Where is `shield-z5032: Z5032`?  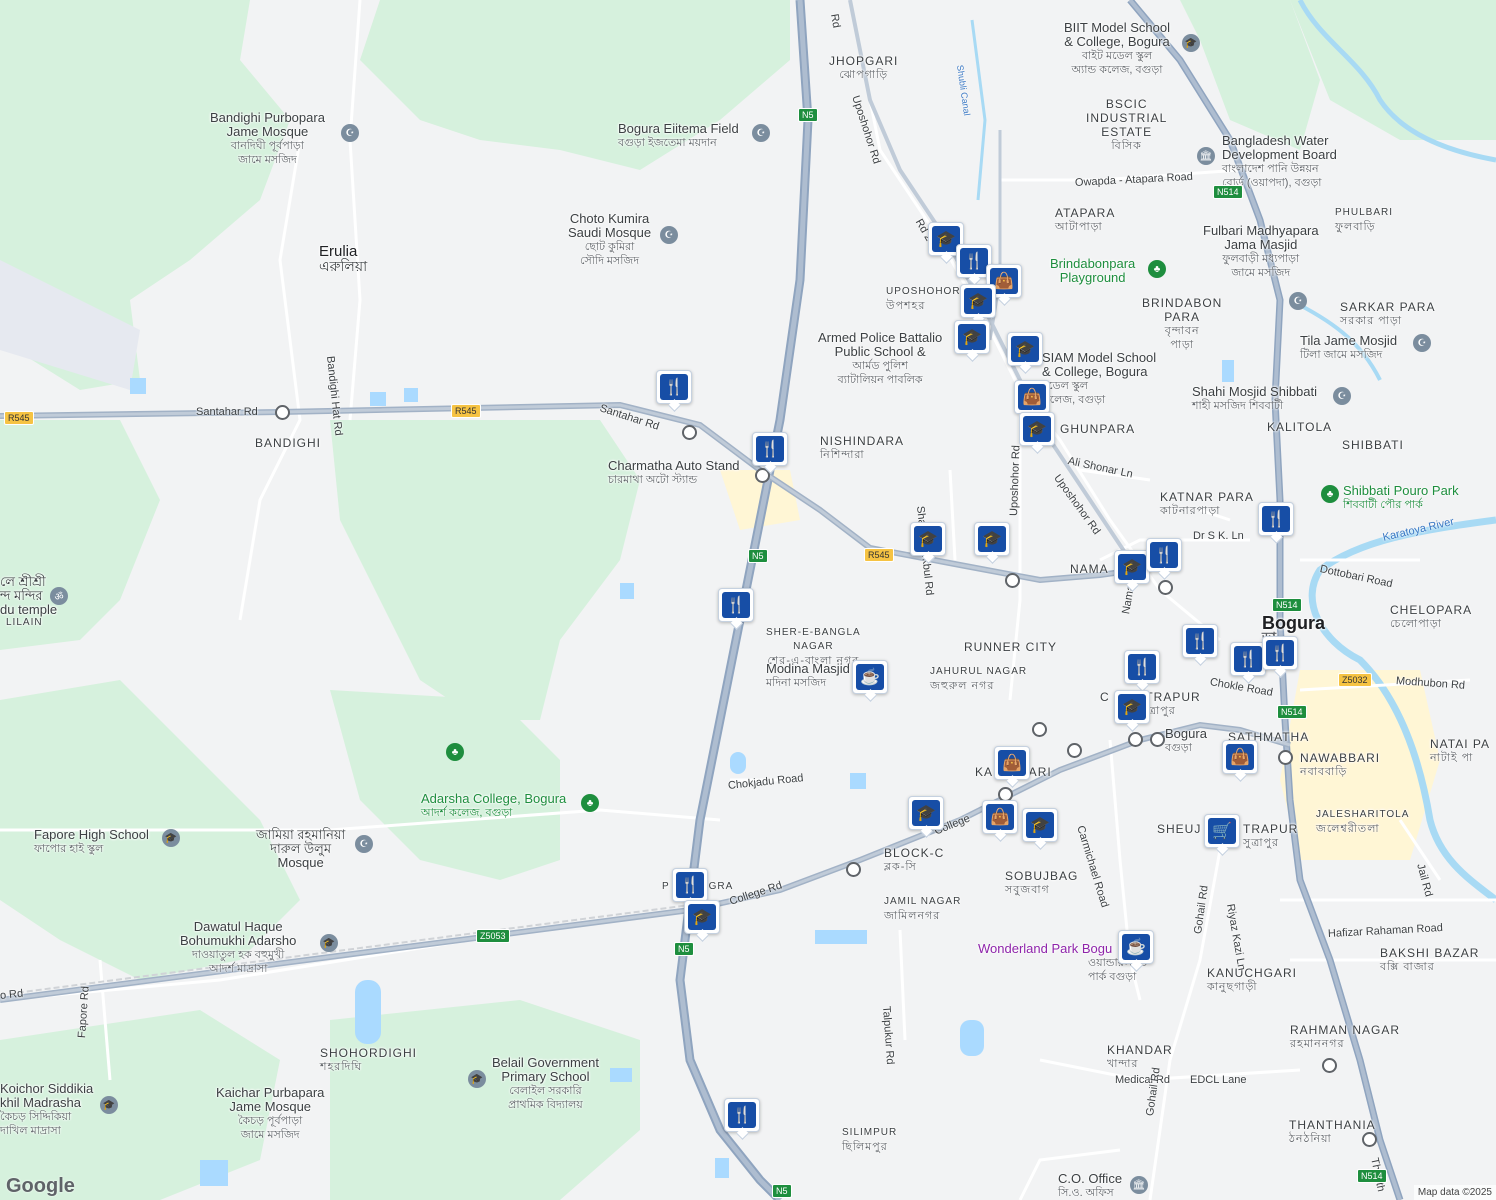
shield-z5032: Z5032 is located at coordinates (1355, 680).